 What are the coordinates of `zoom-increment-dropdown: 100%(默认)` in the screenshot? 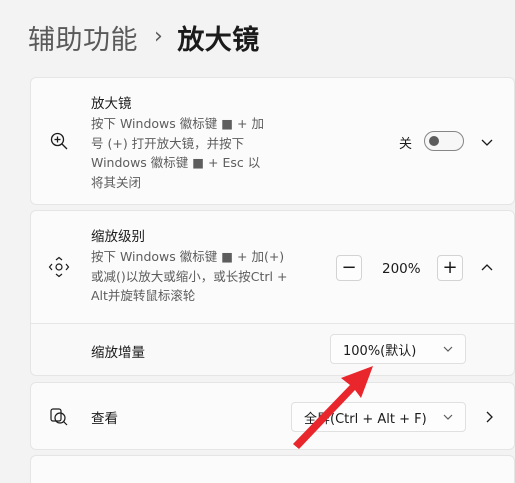 It's located at (398, 349).